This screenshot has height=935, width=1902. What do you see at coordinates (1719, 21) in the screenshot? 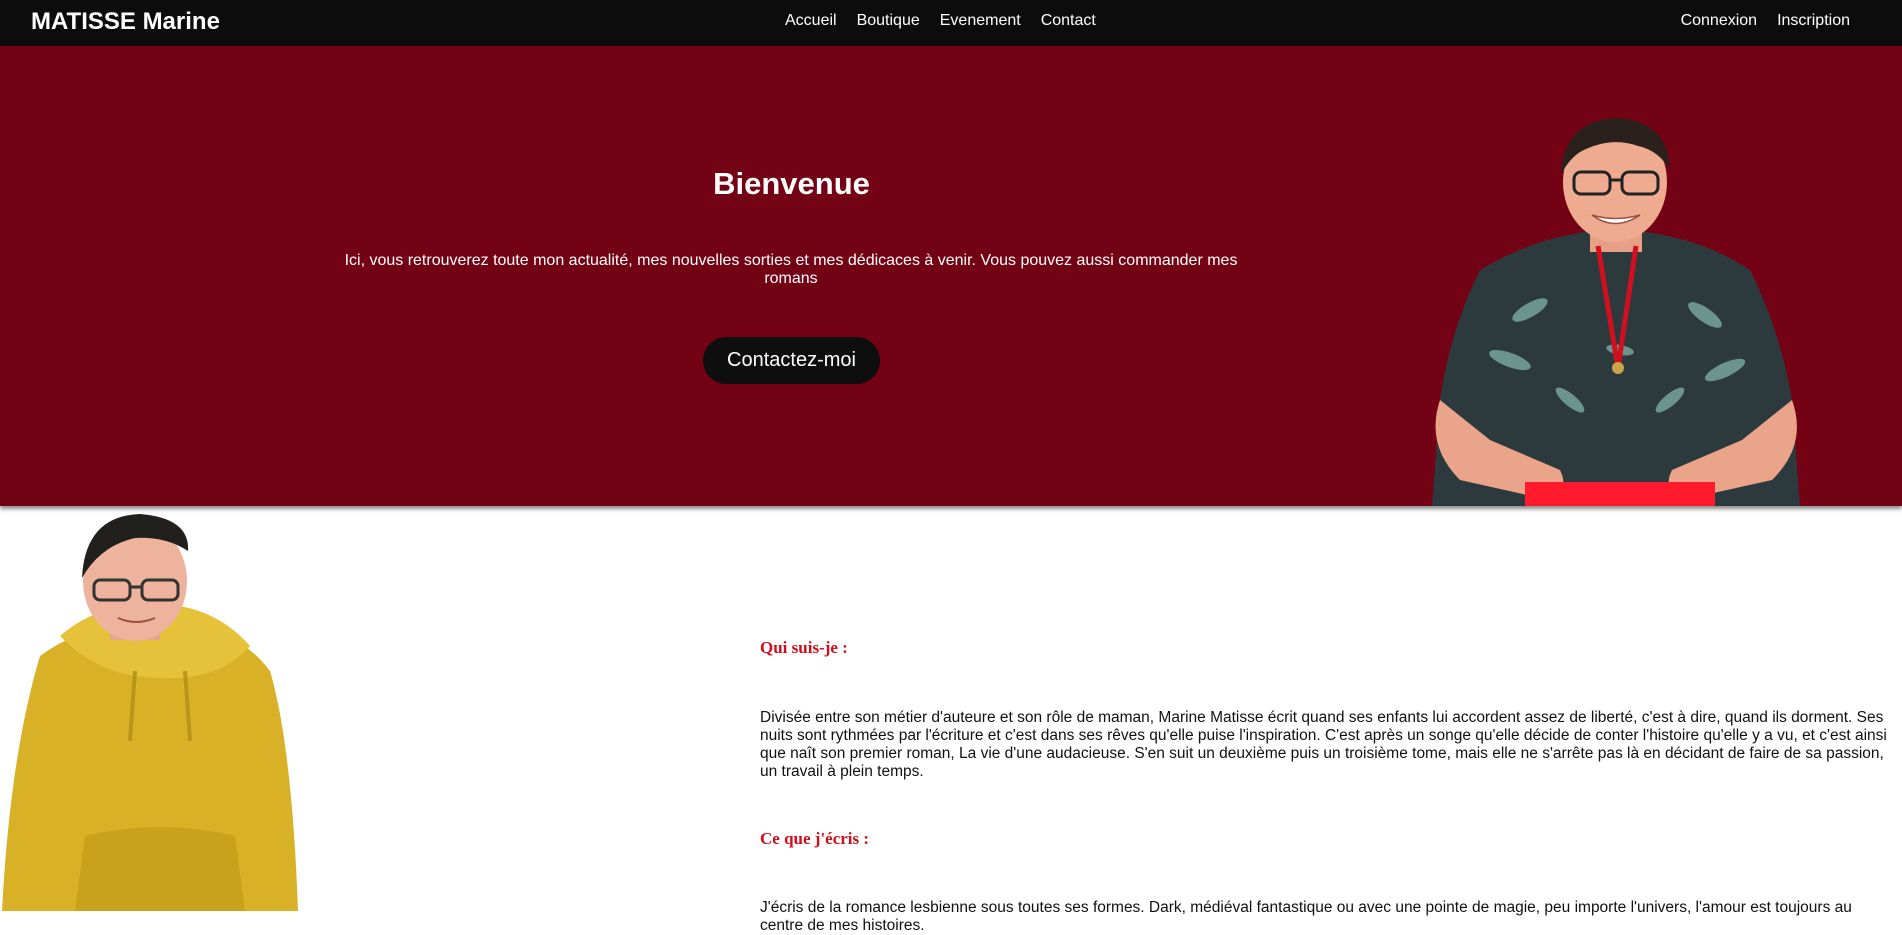
I see `nav-link-connexion: Connexion` at bounding box center [1719, 21].